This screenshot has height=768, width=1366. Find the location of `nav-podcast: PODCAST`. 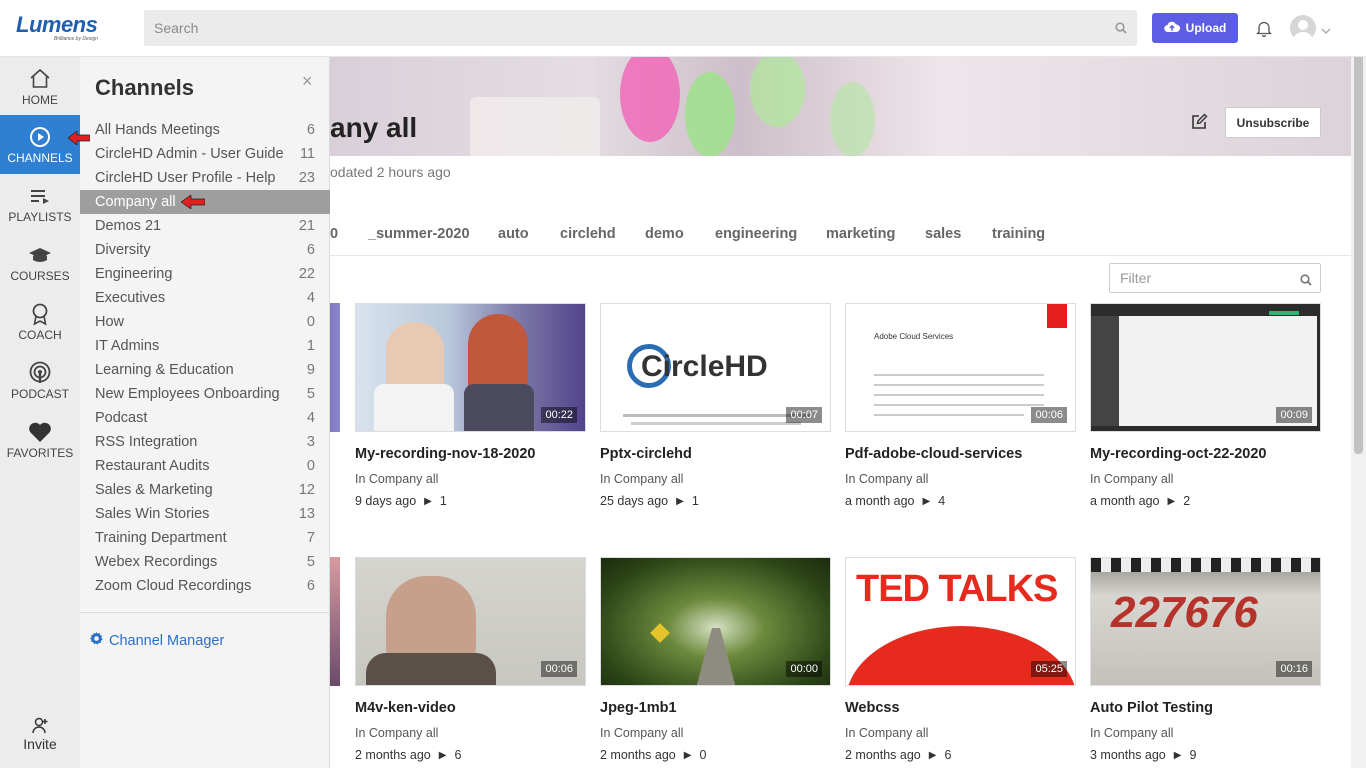

nav-podcast: PODCAST is located at coordinates (40, 380).